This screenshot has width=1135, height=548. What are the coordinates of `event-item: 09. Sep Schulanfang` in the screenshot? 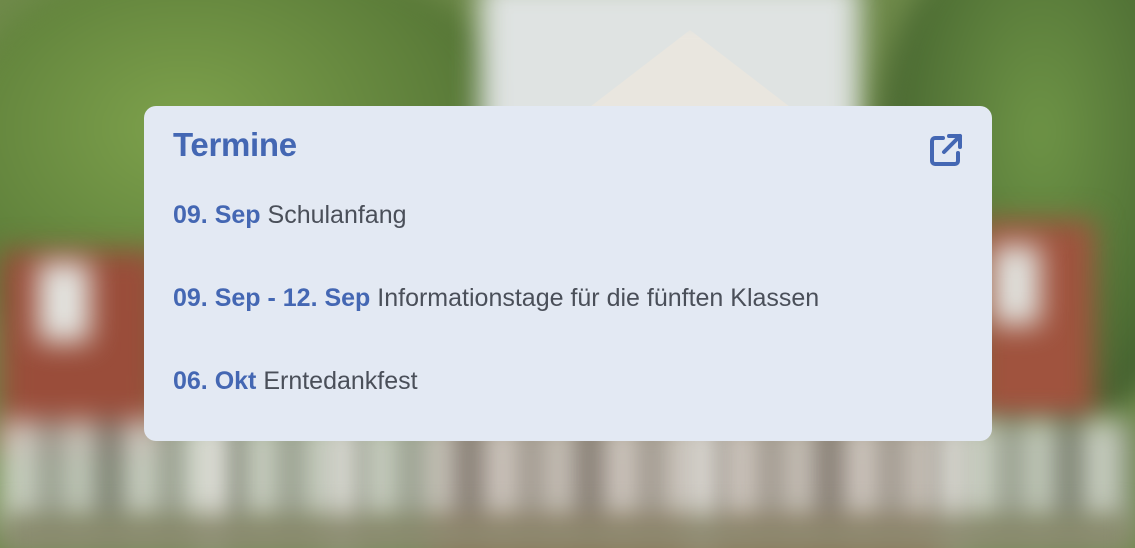 It's located at (290, 215).